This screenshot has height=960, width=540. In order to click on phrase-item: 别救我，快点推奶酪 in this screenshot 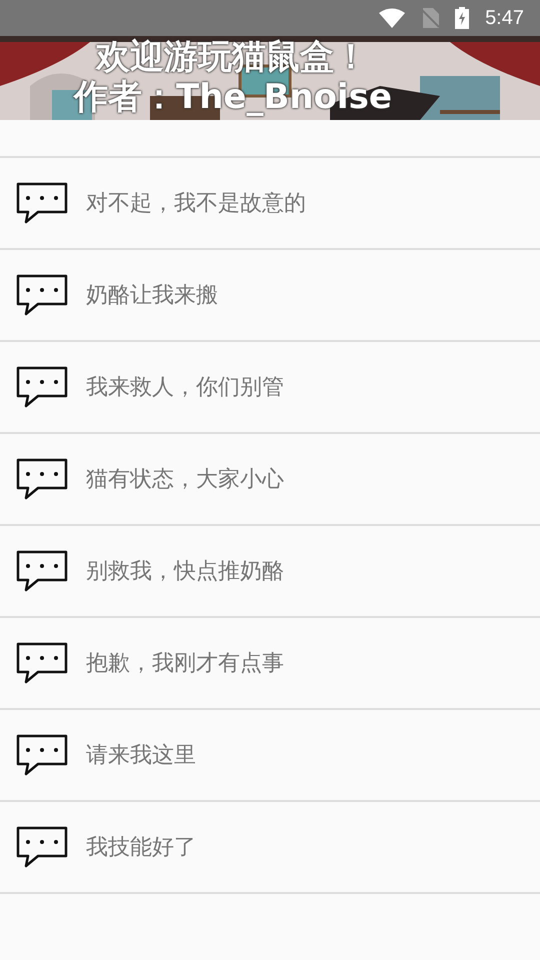, I will do `click(270, 572)`.